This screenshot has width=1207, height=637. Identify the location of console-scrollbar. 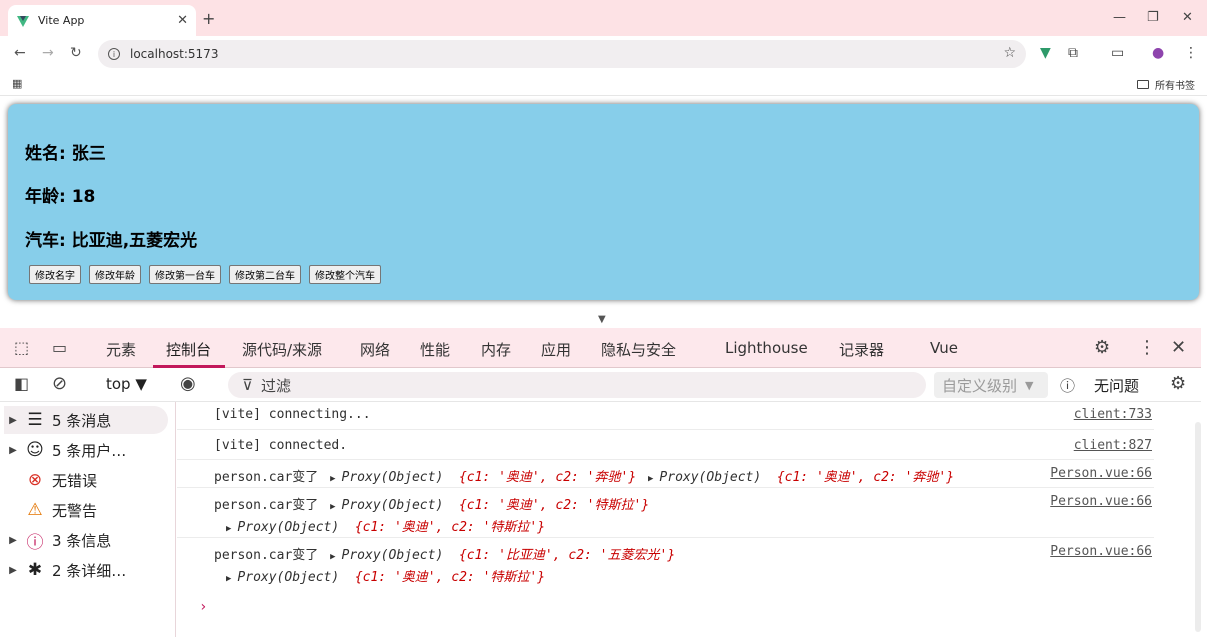
(1198, 519).